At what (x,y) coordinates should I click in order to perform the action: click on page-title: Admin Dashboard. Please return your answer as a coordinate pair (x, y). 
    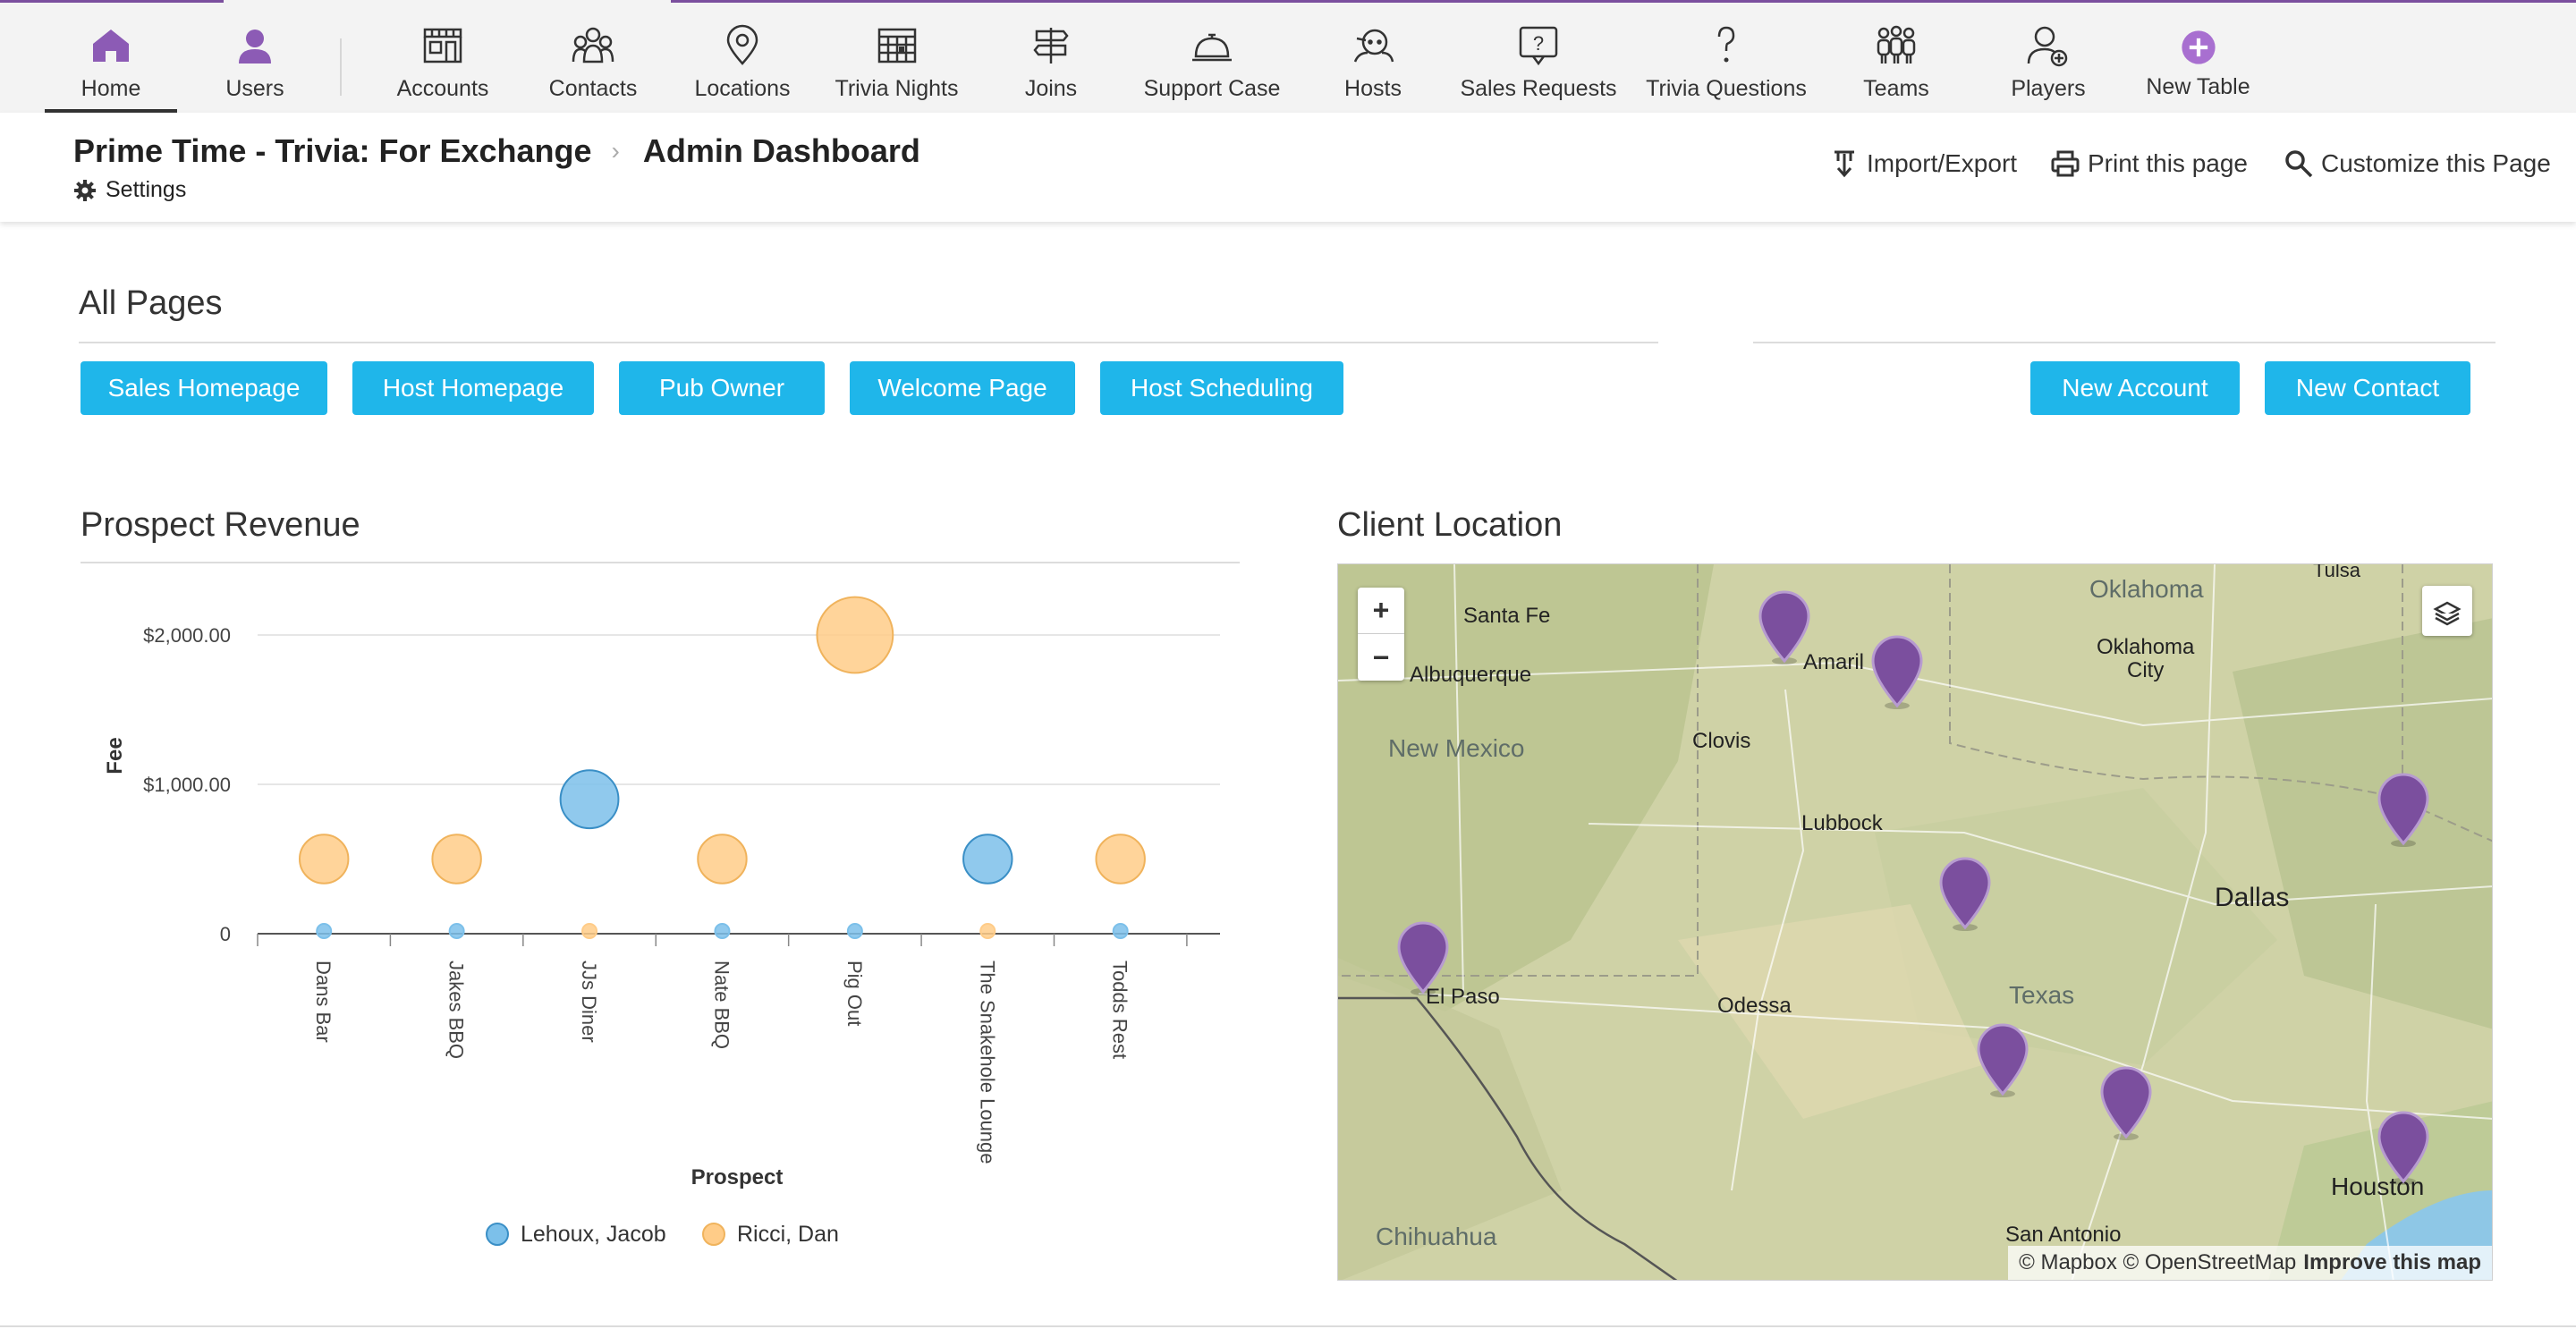
    Looking at the image, I should click on (781, 150).